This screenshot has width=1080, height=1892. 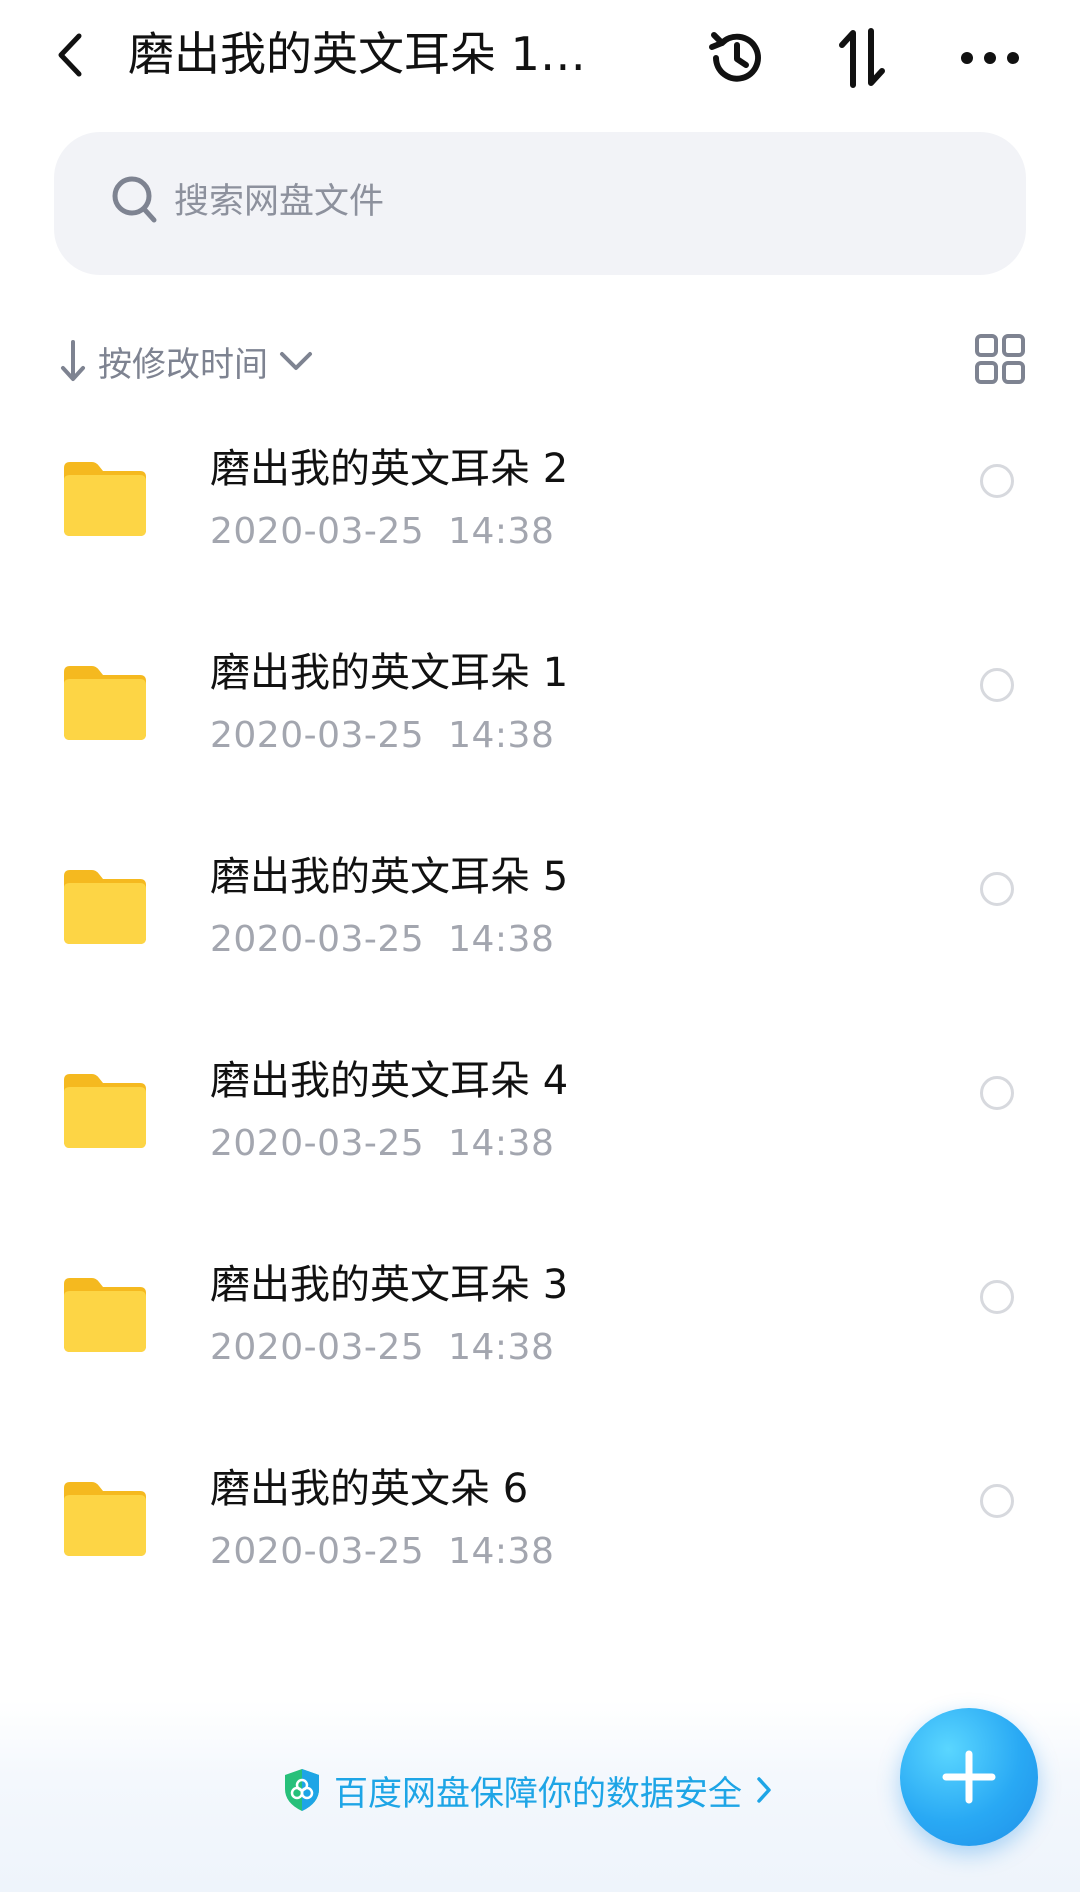 What do you see at coordinates (389, 1081) in the screenshot?
I see `file-name: 磨出我的英文耳朵 4` at bounding box center [389, 1081].